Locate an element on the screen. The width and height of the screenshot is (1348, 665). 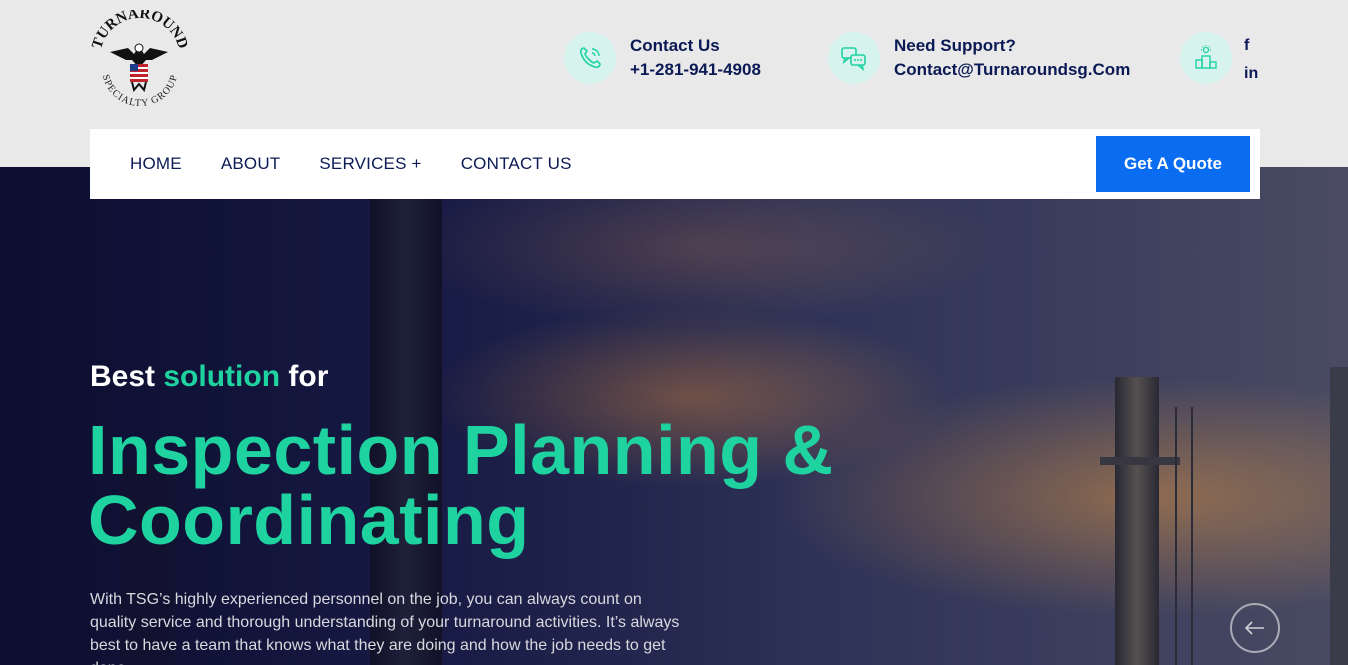
contact-phone-block: Contact Us +1-281-941-4908 is located at coordinates (662, 58).